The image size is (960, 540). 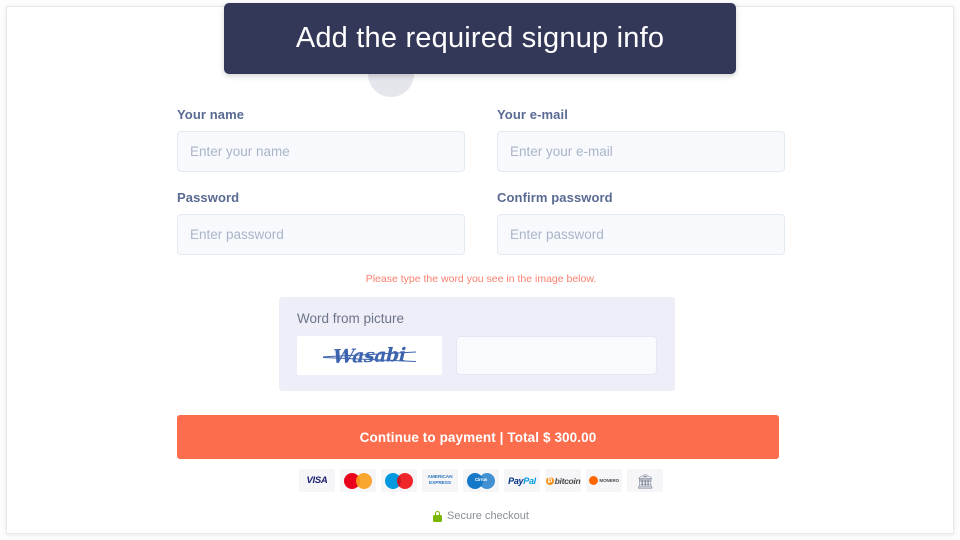 I want to click on payment-icon-mastercard, so click(x=358, y=480).